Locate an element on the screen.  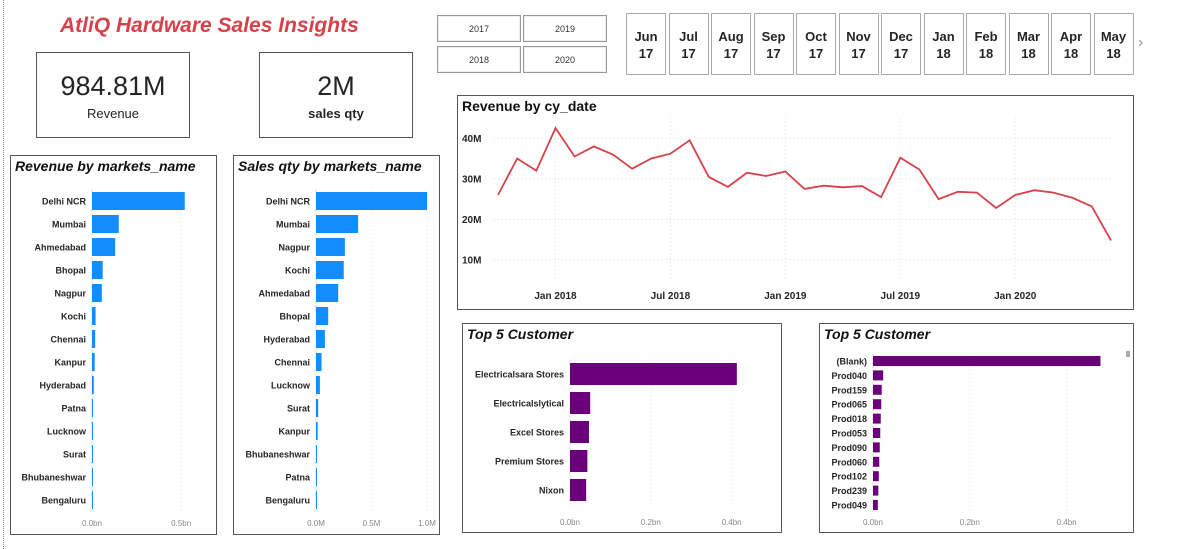
bar-prod060 is located at coordinates (876, 461).